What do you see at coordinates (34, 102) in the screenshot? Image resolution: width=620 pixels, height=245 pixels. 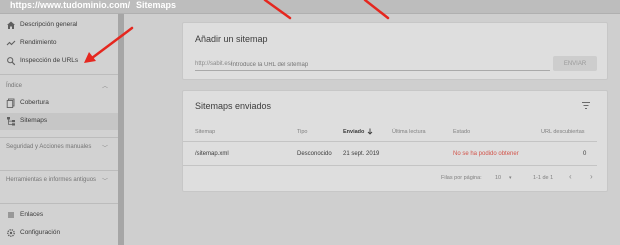 I see `sidebar-item-label: Cobertura` at bounding box center [34, 102].